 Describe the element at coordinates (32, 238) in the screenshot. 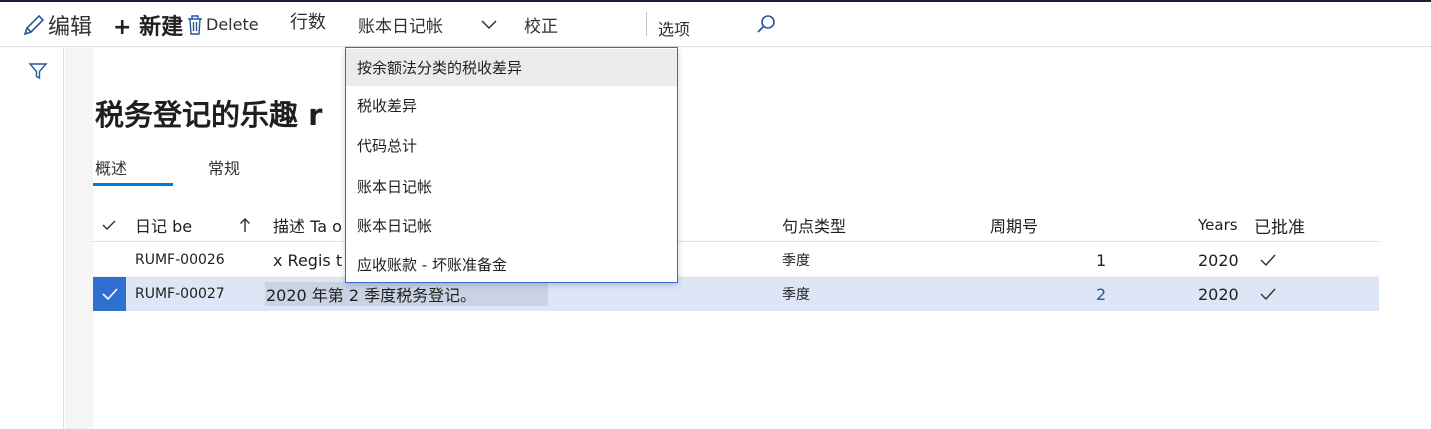

I see `left-rail` at that location.